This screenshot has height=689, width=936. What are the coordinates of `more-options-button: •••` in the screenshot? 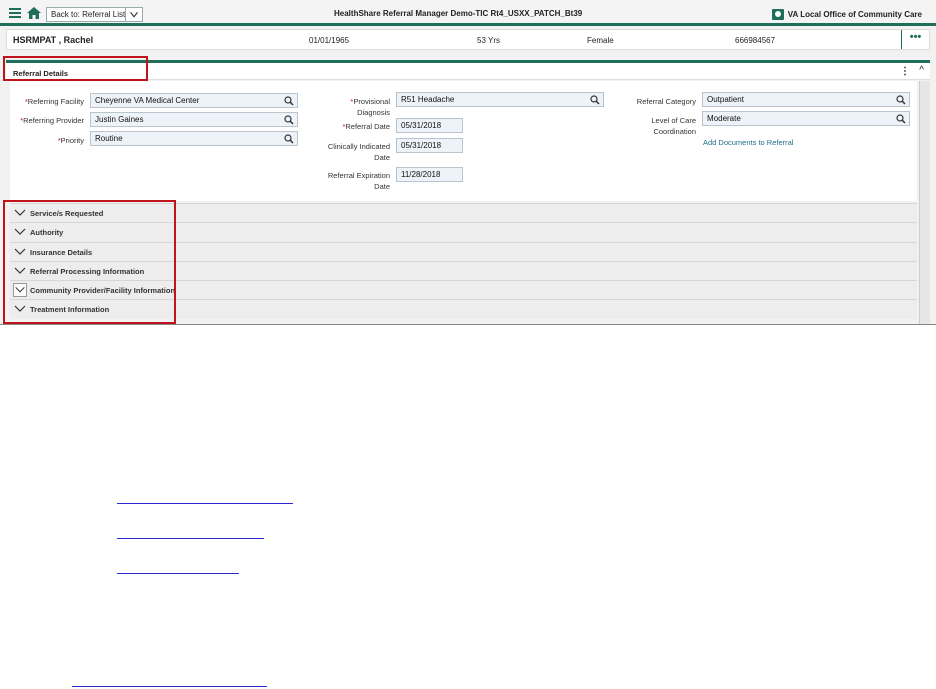 It's located at (915, 39).